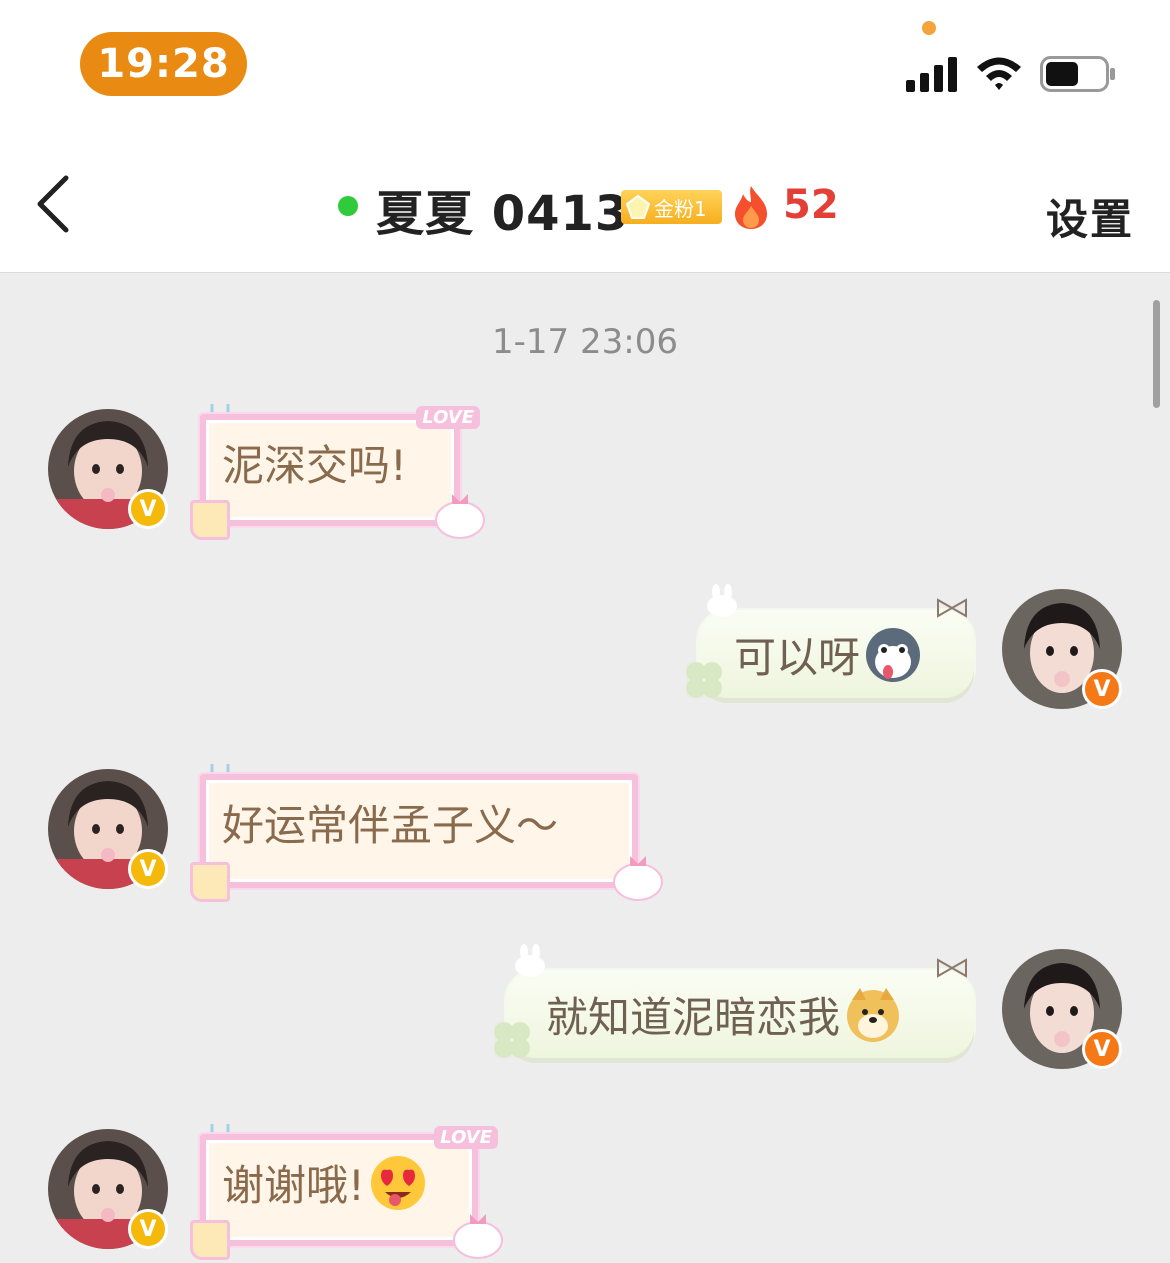 This screenshot has width=1170, height=1263. I want to click on online-status-dot, so click(348, 206).